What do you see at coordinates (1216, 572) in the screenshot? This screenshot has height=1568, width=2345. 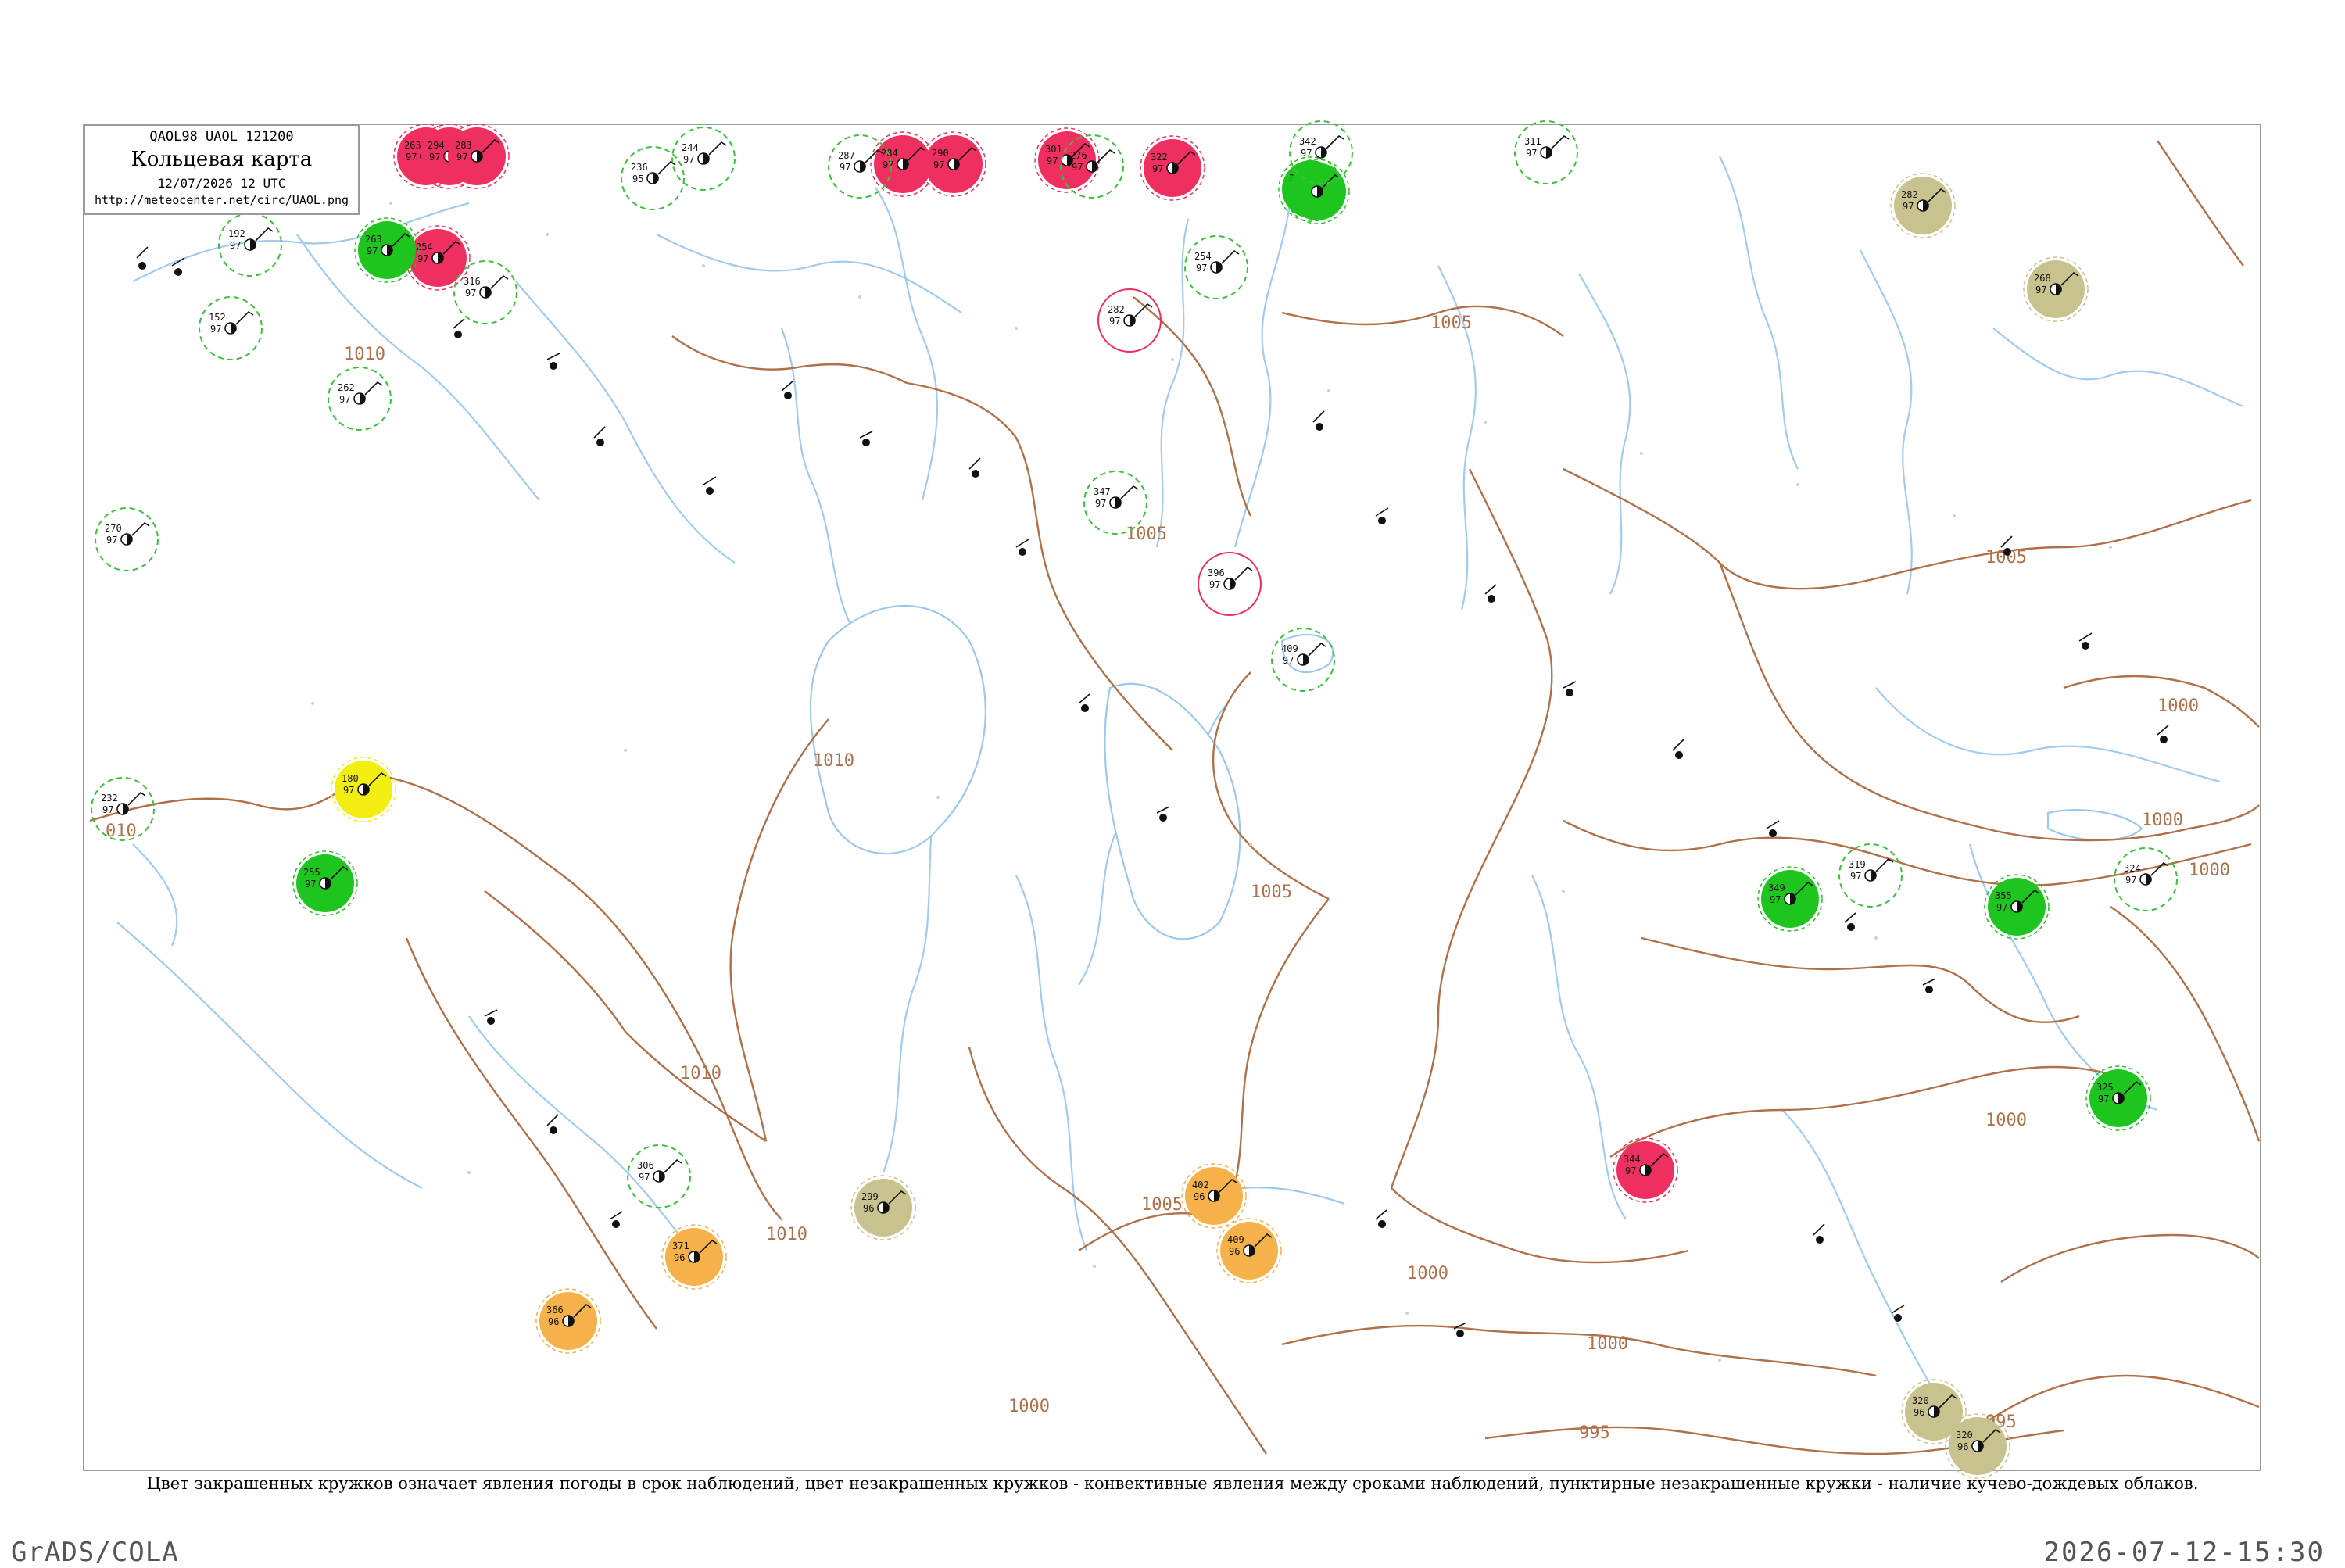 I see `station-temp: 396` at bounding box center [1216, 572].